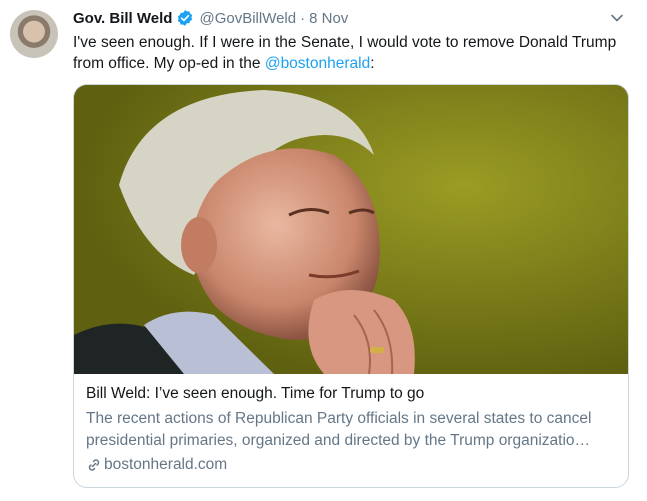  What do you see at coordinates (351, 464) in the screenshot?
I see `card-domain: bostonherald.com` at bounding box center [351, 464].